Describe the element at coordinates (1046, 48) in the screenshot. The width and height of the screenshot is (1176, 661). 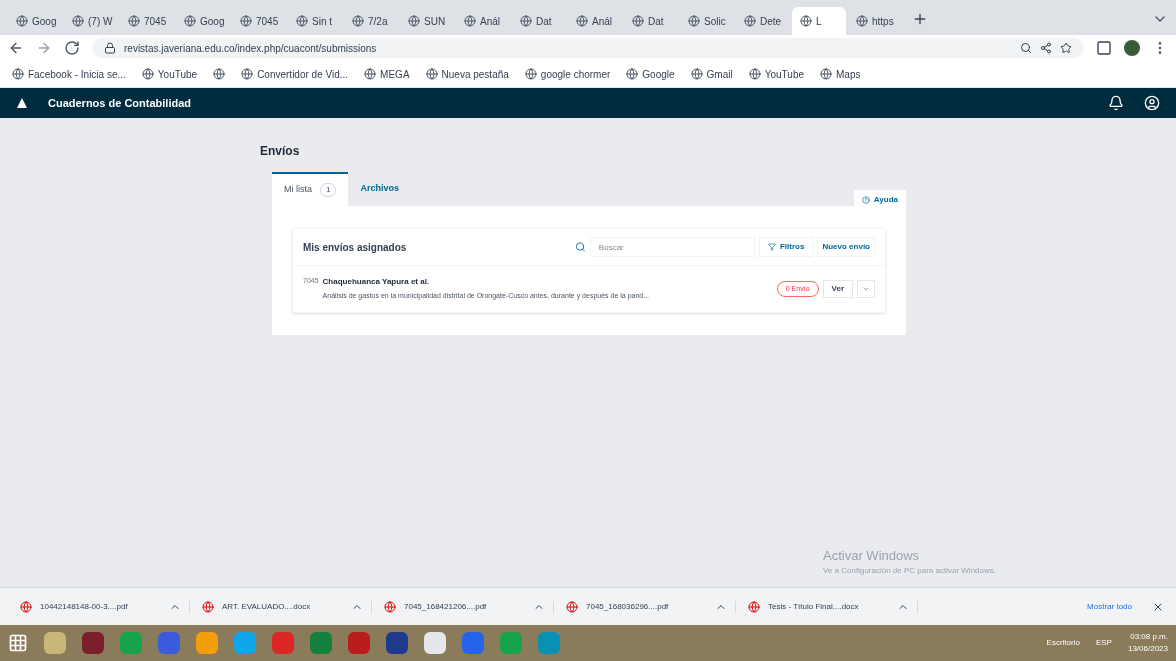
I see `share-icon` at that location.